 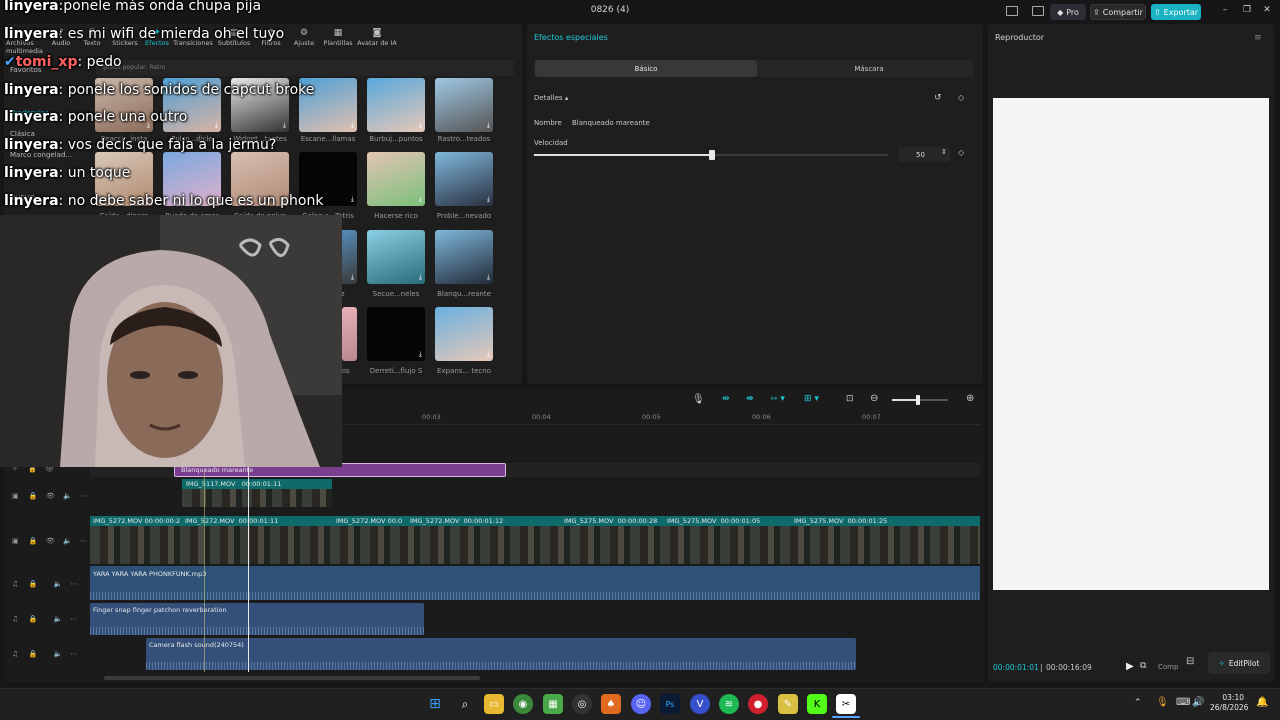 What do you see at coordinates (137, 521) in the screenshot?
I see `video-clip-label: IMG_5272.MOV 00:00:00:2` at bounding box center [137, 521].